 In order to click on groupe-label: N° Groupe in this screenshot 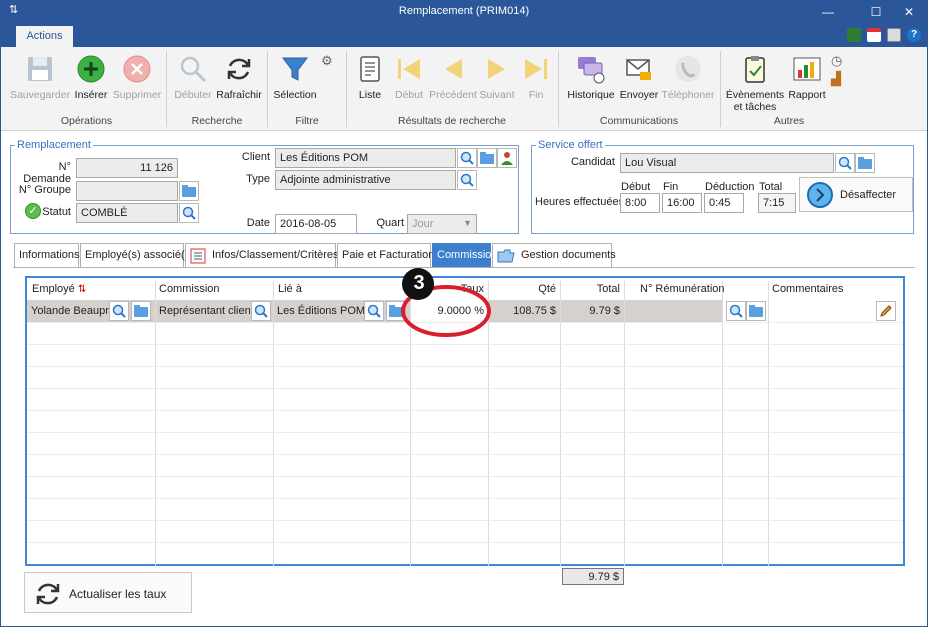, I will do `click(44, 190)`.